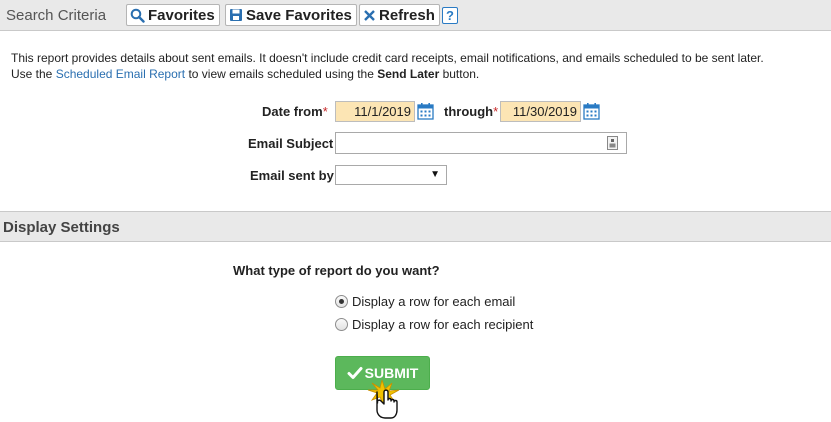 The width and height of the screenshot is (831, 422). I want to click on option-each-email: Display a row for each email, so click(425, 301).